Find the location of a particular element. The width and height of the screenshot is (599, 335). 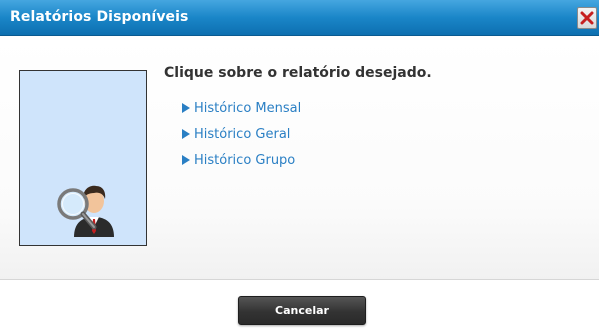

report-link-label: Histórico Geral is located at coordinates (242, 134).